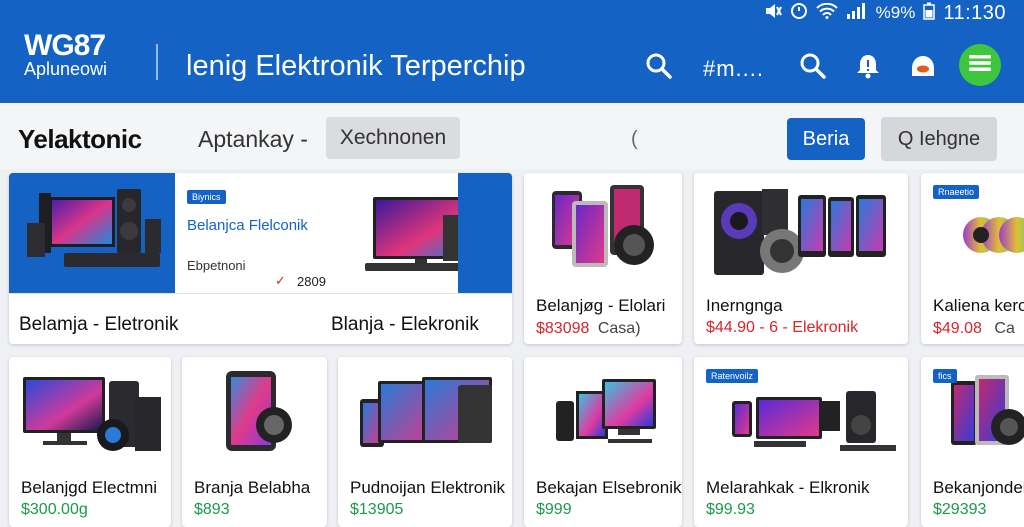  Describe the element at coordinates (895, 12) in the screenshot. I see `battery-text: %9%` at that location.